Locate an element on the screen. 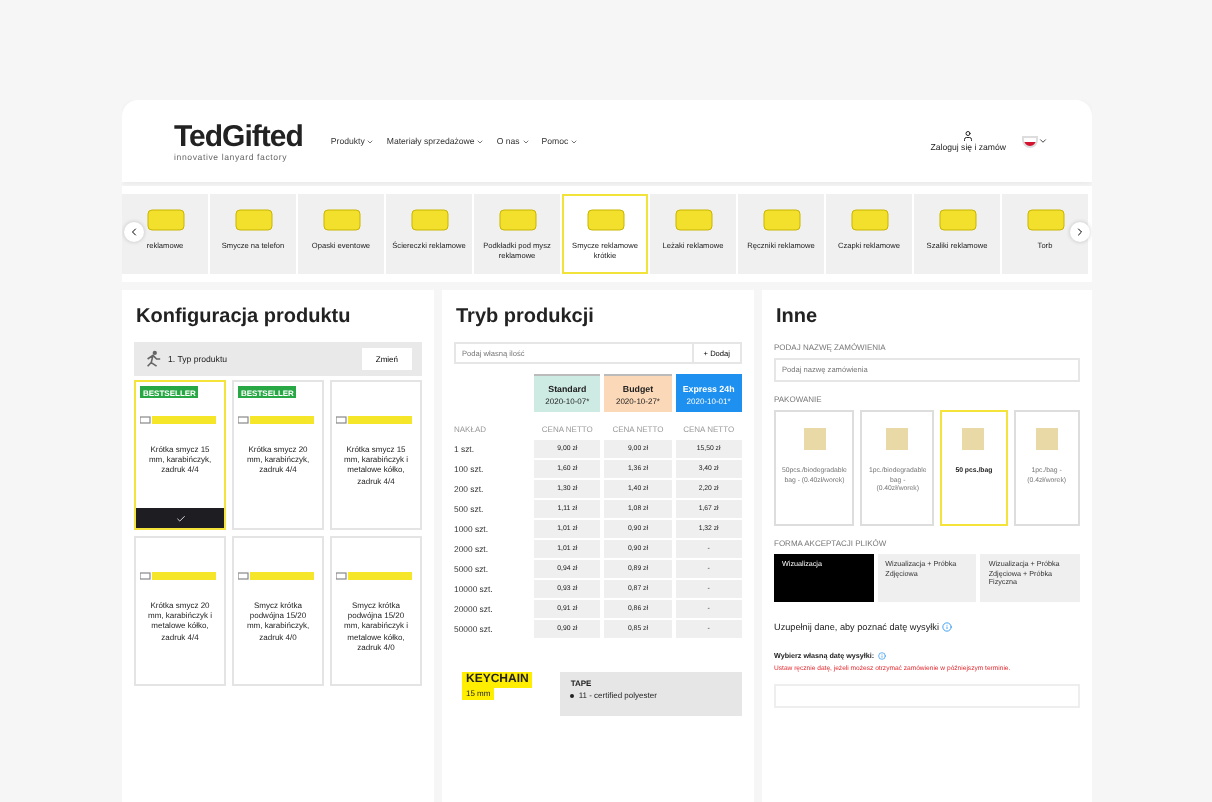  user-icon is located at coordinates (968, 136).